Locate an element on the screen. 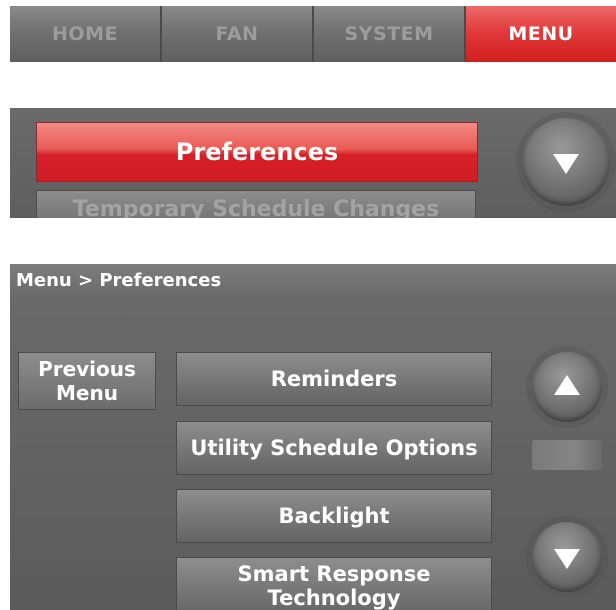  menu-item-backlight: Backlight is located at coordinates (334, 516).